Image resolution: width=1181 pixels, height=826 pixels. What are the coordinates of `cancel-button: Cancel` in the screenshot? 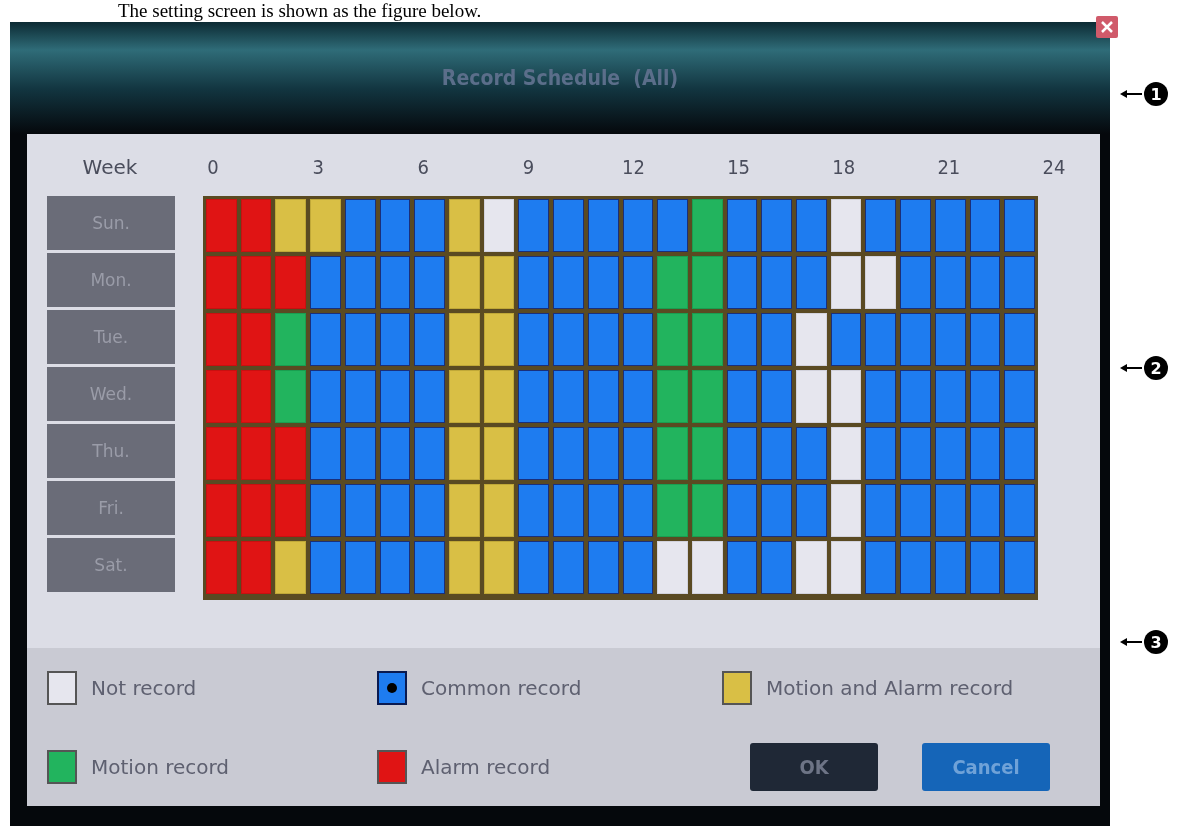 It's located at (986, 766).